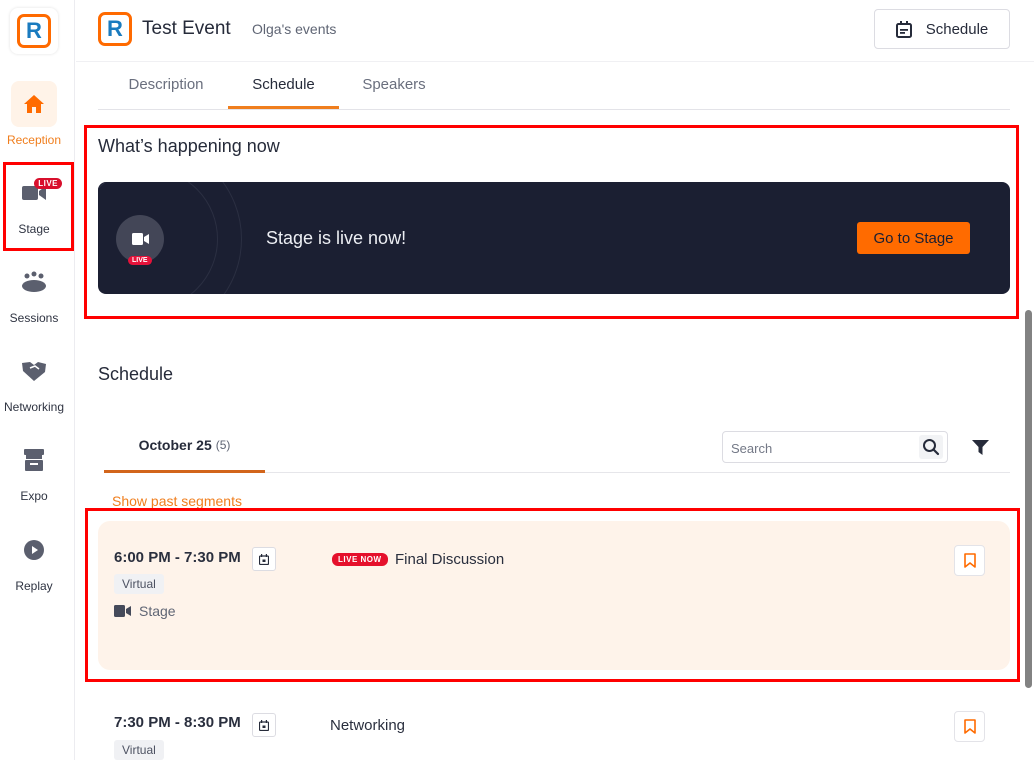  I want to click on filter-button, so click(980, 447).